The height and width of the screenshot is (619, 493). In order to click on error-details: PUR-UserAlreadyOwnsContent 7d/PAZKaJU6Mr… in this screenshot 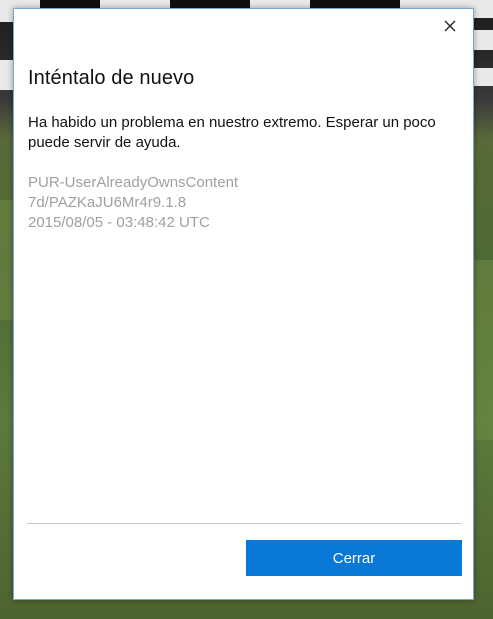, I will do `click(133, 203)`.